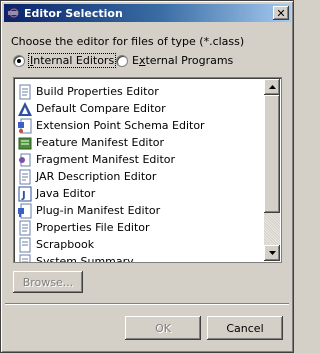  What do you see at coordinates (25, 176) in the screenshot?
I see `jar-description-icon` at bounding box center [25, 176].